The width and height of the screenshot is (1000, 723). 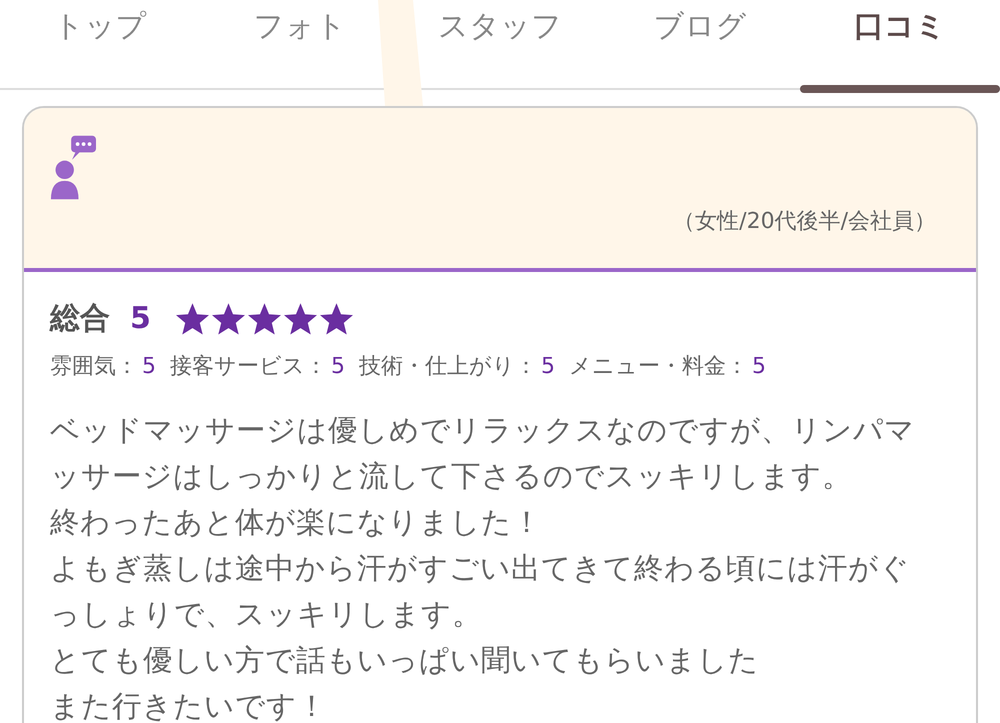 I want to click on review-text: よもぎ蒸しは途中から汗がすごい出てきて終わる頃には汗がぐっしょりで、スッキリします。, so click(x=480, y=591).